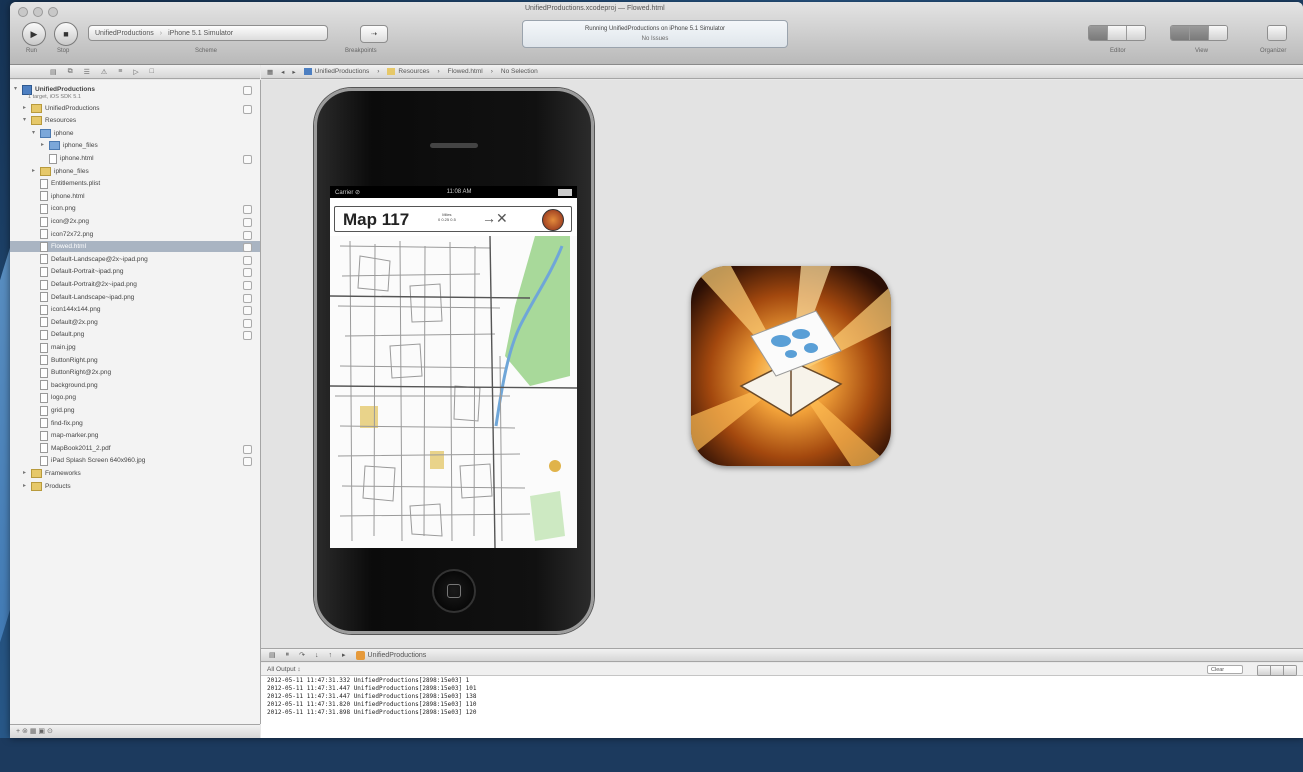 The height and width of the screenshot is (772, 1303). Describe the element at coordinates (135, 423) in the screenshot. I see `navigator-item: find-fix.png` at that location.